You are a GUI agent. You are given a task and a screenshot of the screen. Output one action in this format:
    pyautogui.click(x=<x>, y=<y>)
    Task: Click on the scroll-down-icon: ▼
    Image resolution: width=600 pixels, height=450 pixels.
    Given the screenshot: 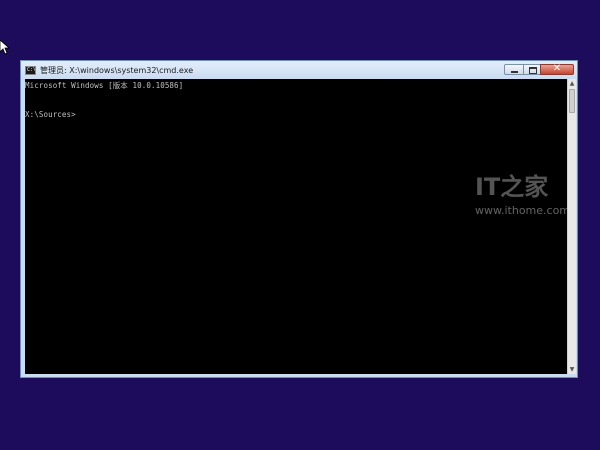 What is the action you would take?
    pyautogui.click(x=572, y=369)
    